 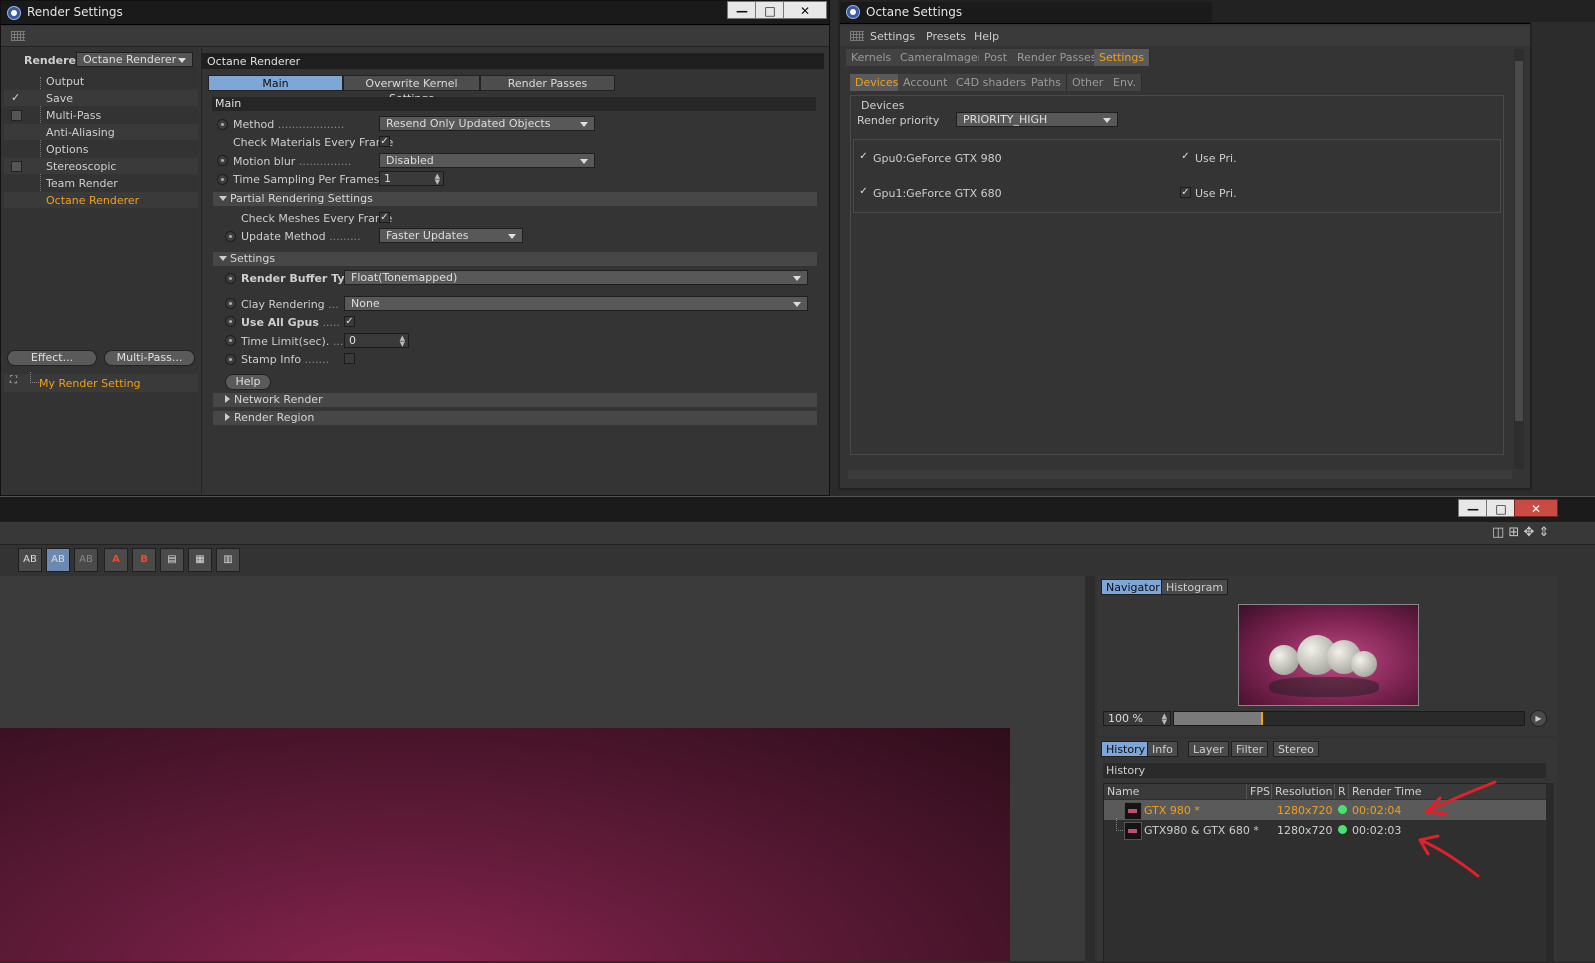 What do you see at coordinates (101, 183) in the screenshot?
I see `tree-row-teamrender: Team Render` at bounding box center [101, 183].